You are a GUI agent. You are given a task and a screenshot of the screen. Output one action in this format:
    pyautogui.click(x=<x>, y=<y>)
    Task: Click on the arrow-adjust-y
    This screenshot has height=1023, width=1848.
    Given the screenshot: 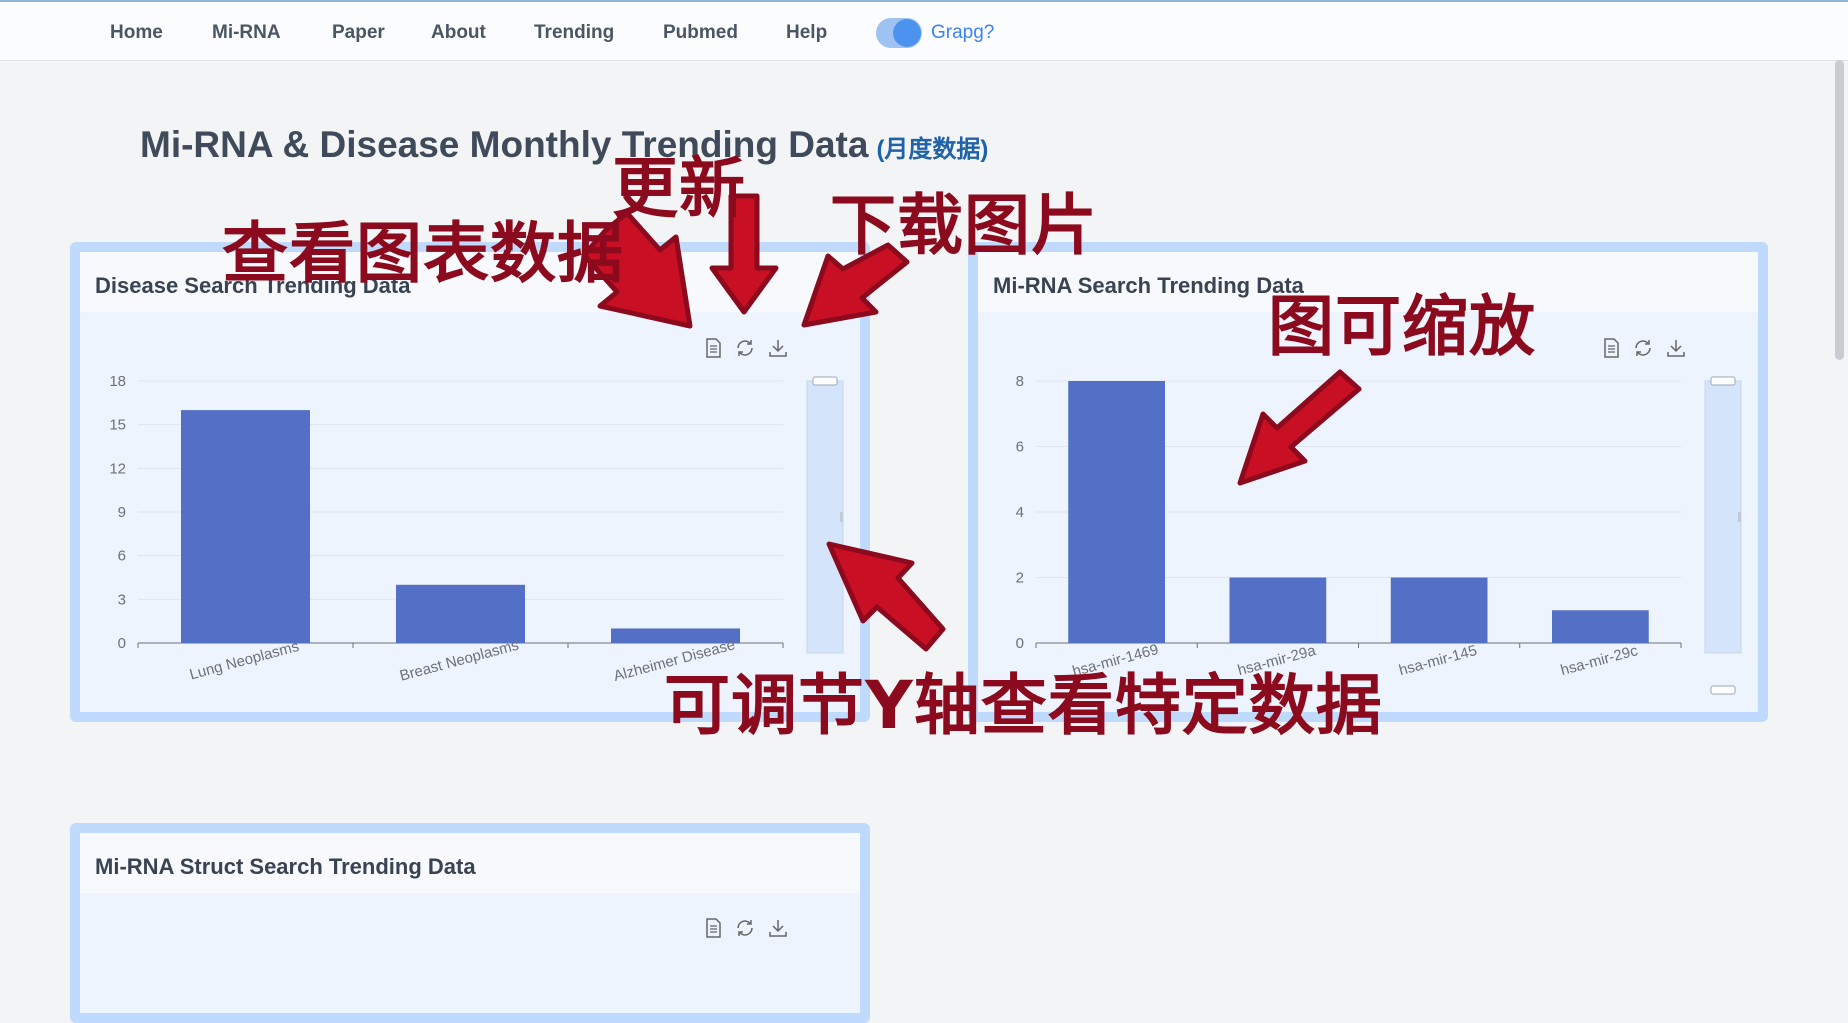 What is the action you would take?
    pyautogui.click(x=886, y=596)
    